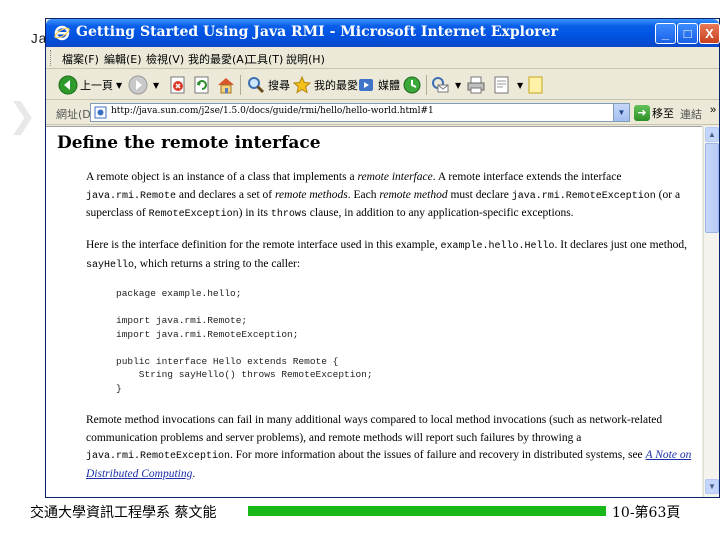 This screenshot has width=720, height=540. Describe the element at coordinates (687, 33) in the screenshot. I see `maximize-button: □` at that location.